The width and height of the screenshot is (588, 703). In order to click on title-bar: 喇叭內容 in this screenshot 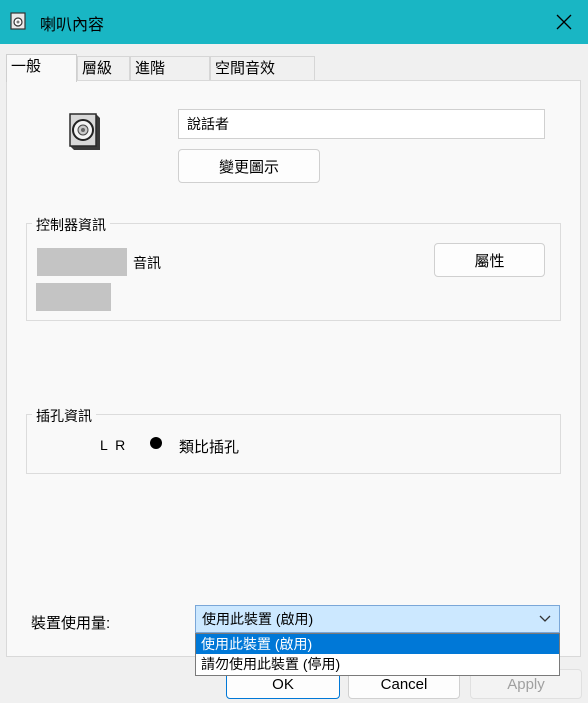, I will do `click(294, 22)`.